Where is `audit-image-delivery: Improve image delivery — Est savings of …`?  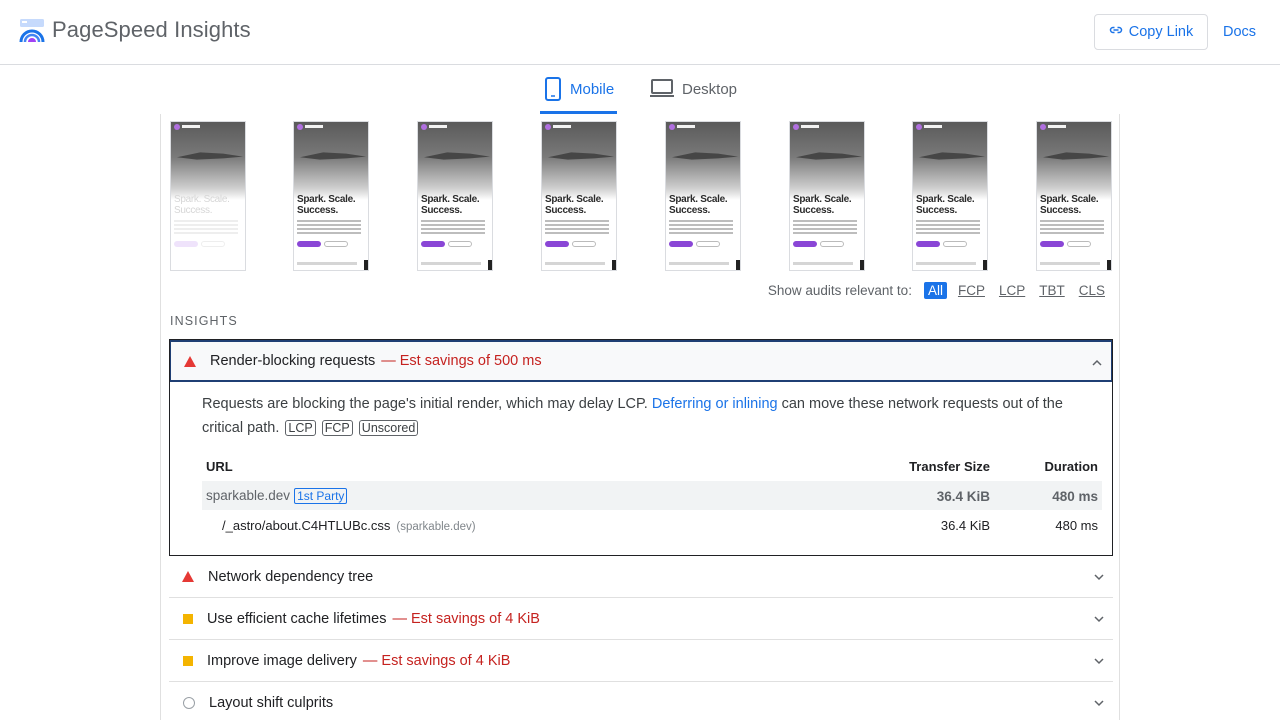 audit-image-delivery: Improve image delivery — Est savings of … is located at coordinates (641, 661).